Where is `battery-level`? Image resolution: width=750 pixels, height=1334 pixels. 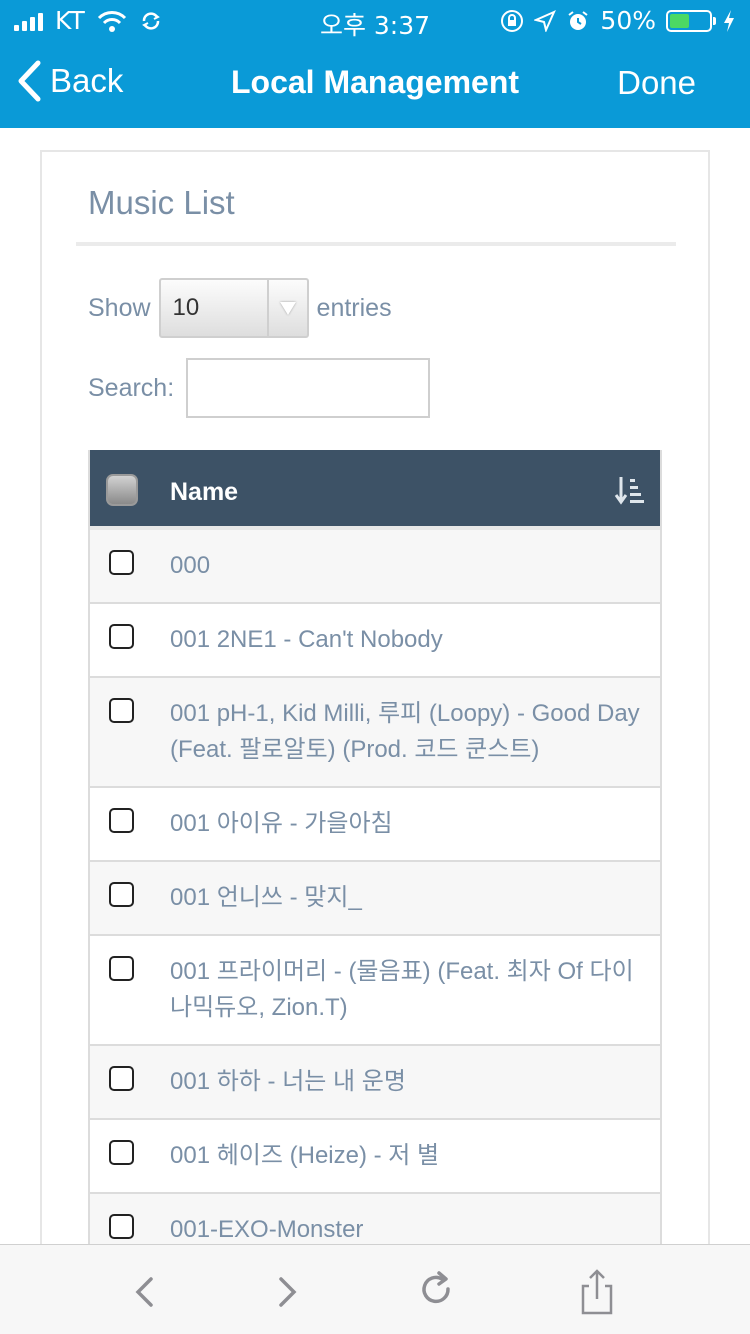 battery-level is located at coordinates (679, 20).